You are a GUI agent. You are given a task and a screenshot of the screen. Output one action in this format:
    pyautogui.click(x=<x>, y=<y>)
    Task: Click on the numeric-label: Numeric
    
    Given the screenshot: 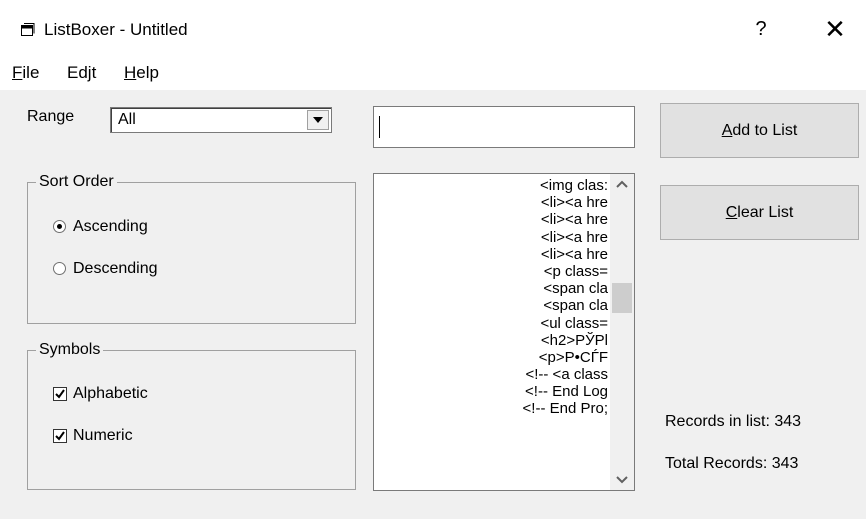 What is the action you would take?
    pyautogui.click(x=103, y=435)
    